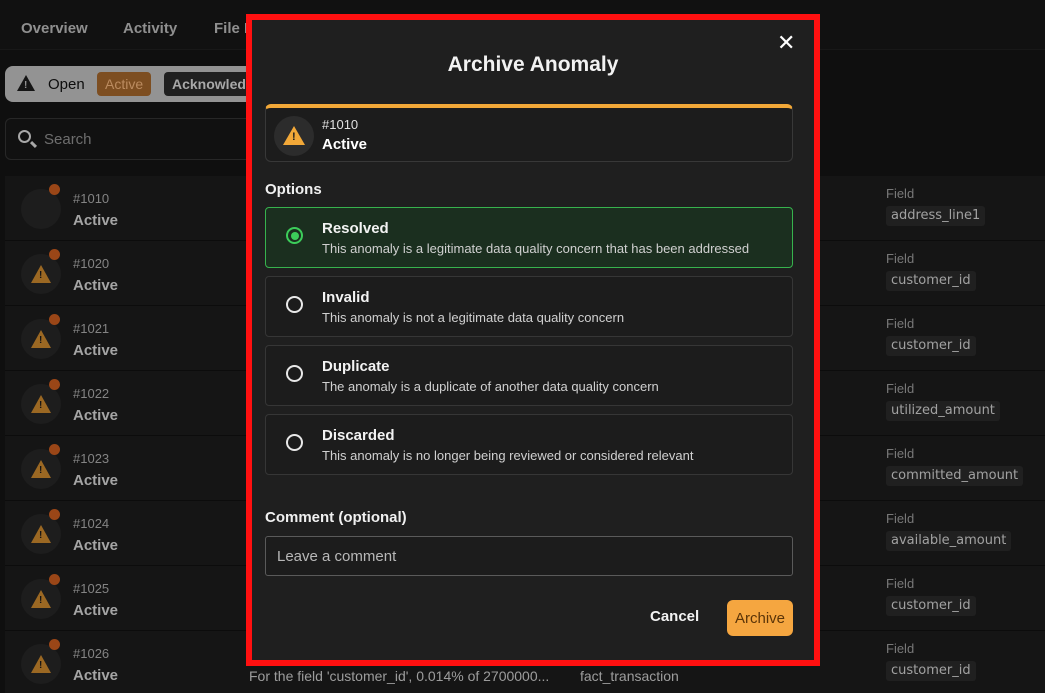  I want to click on anomaly-id: #1010, so click(340, 124).